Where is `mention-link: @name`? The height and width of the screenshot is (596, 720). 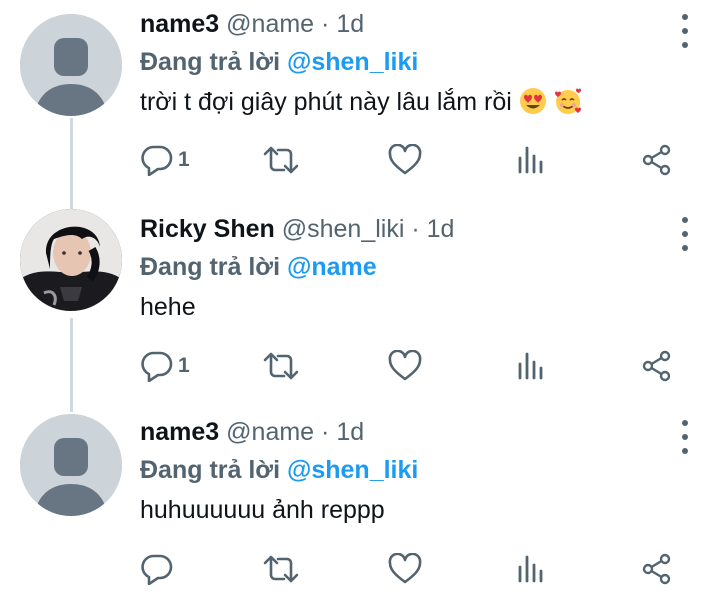 mention-link: @name is located at coordinates (332, 267).